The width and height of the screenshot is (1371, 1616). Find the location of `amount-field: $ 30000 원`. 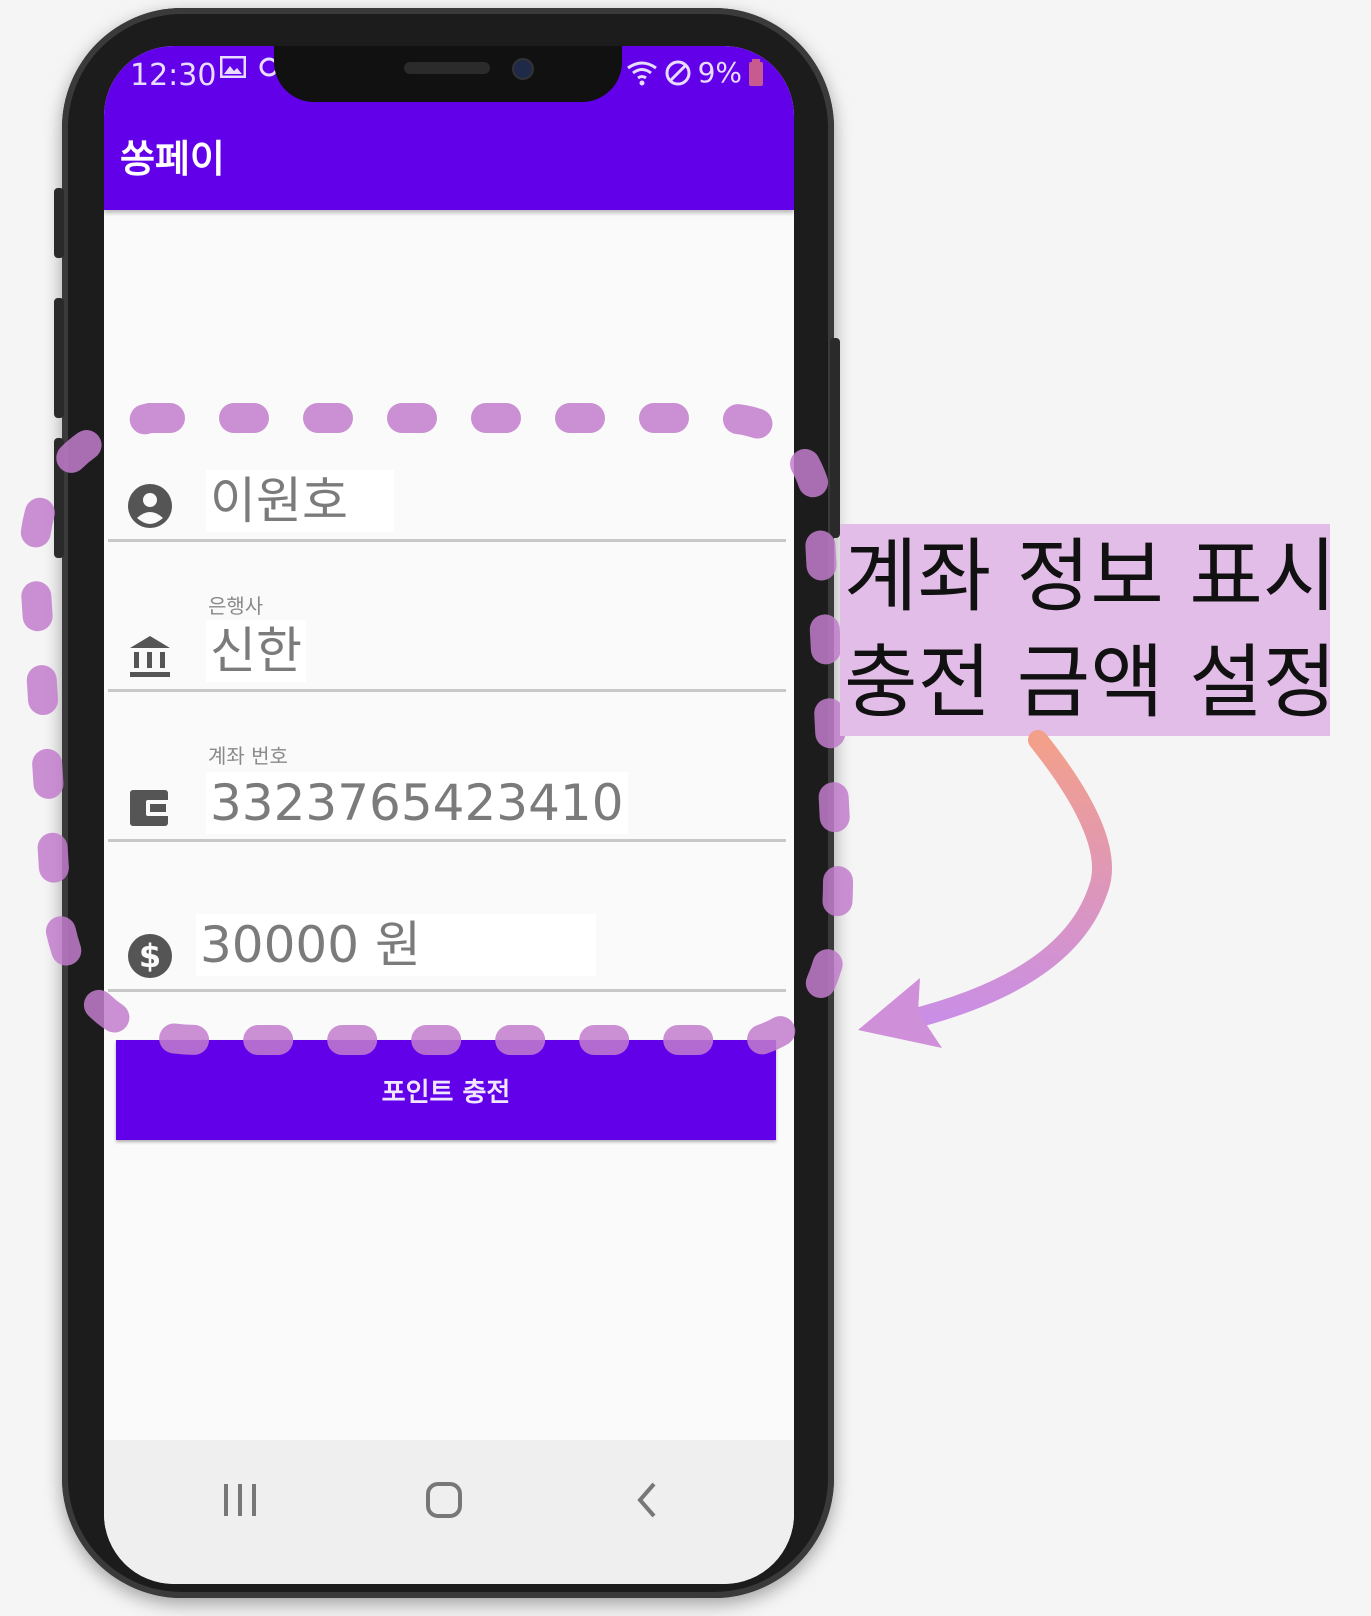

amount-field: $ 30000 원 is located at coordinates (447, 952).